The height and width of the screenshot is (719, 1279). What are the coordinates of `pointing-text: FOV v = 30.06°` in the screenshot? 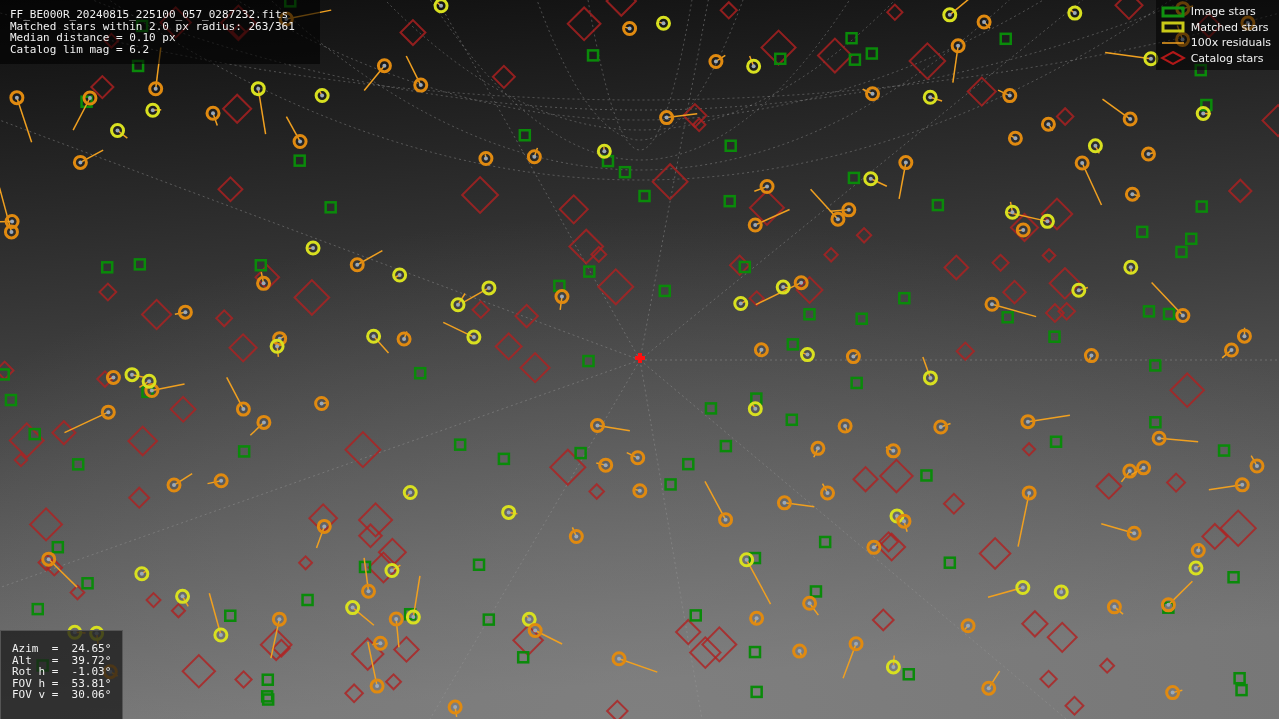 It's located at (62, 695).